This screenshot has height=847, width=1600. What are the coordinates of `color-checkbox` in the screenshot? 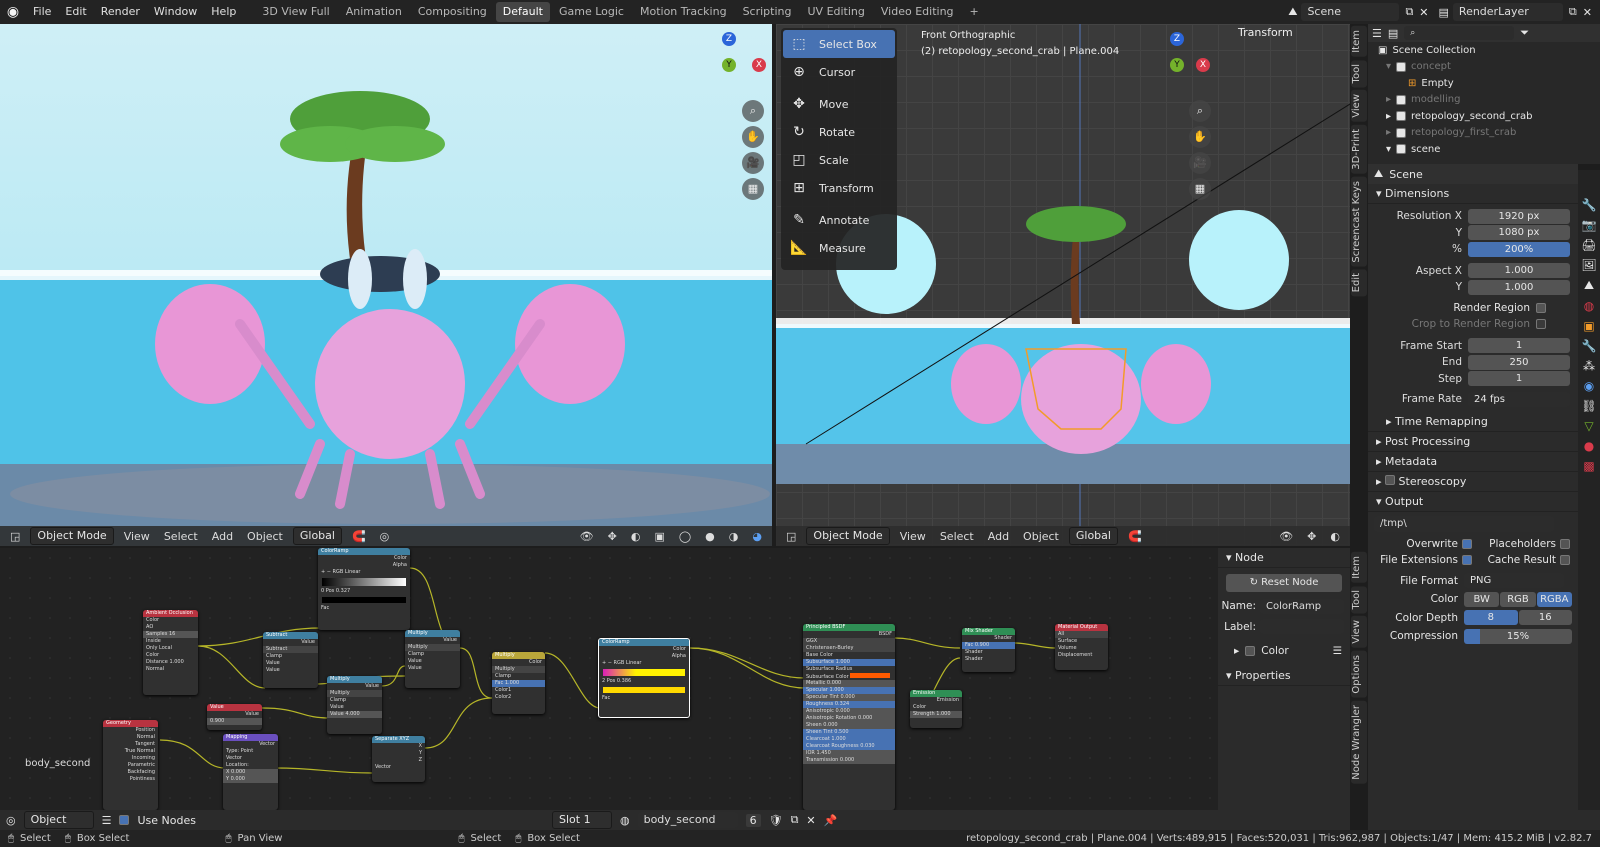 It's located at (1250, 651).